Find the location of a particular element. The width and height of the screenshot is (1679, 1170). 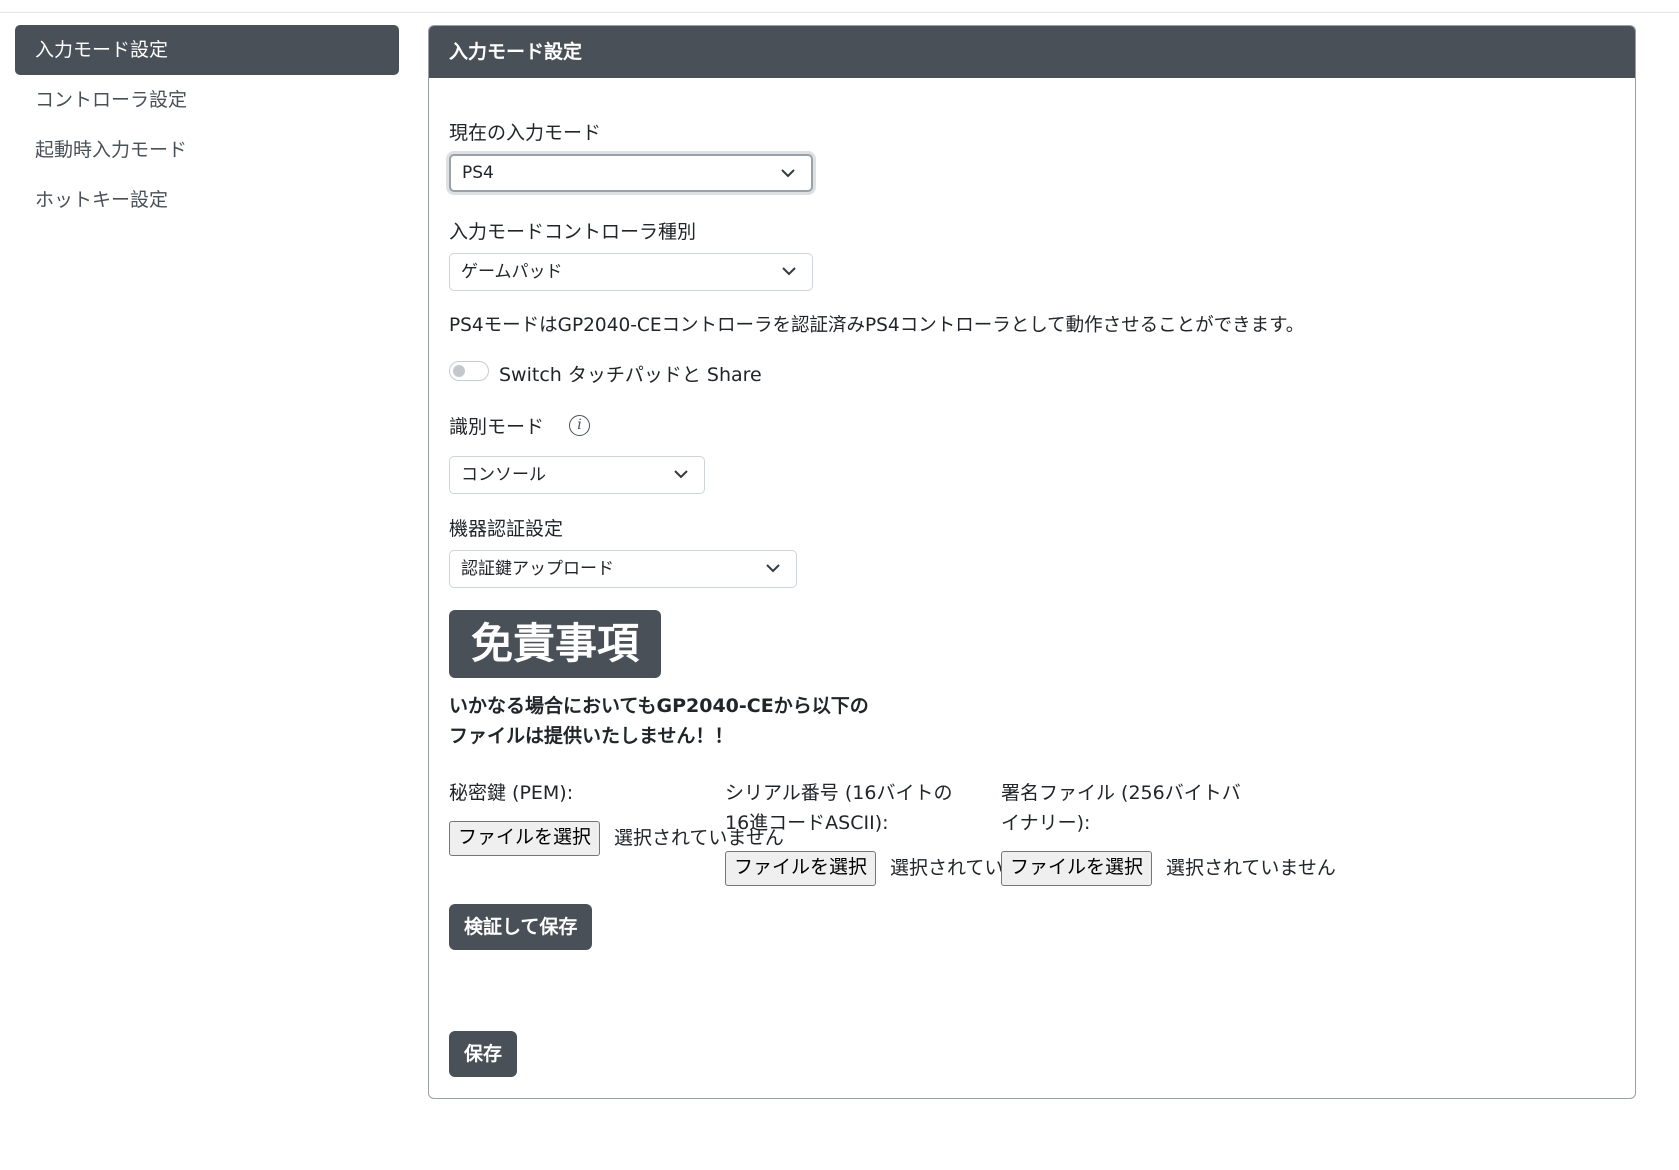

id-mode-value: コンソール is located at coordinates (503, 475).